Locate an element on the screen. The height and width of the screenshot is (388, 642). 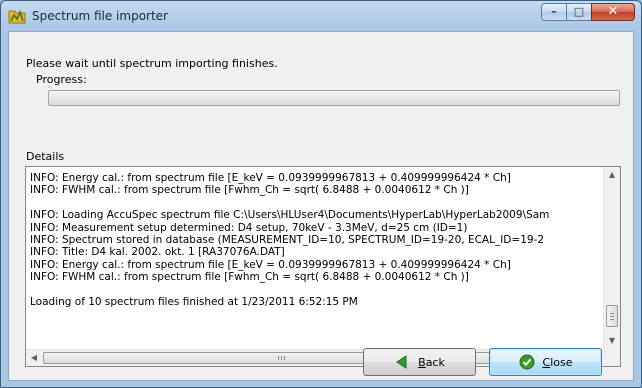
progress-label: Progress: is located at coordinates (61, 79).